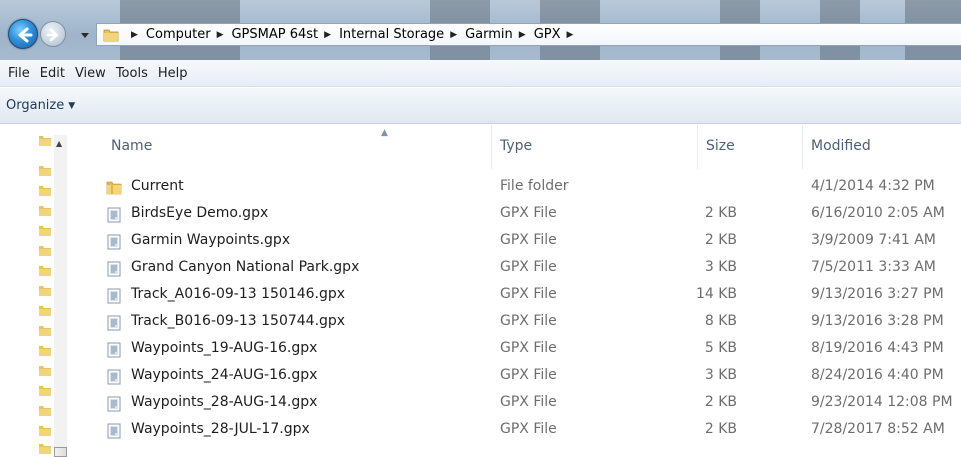 This screenshot has height=457, width=961. I want to click on file-modified: 7/28/2017 8:52 AM, so click(878, 429).